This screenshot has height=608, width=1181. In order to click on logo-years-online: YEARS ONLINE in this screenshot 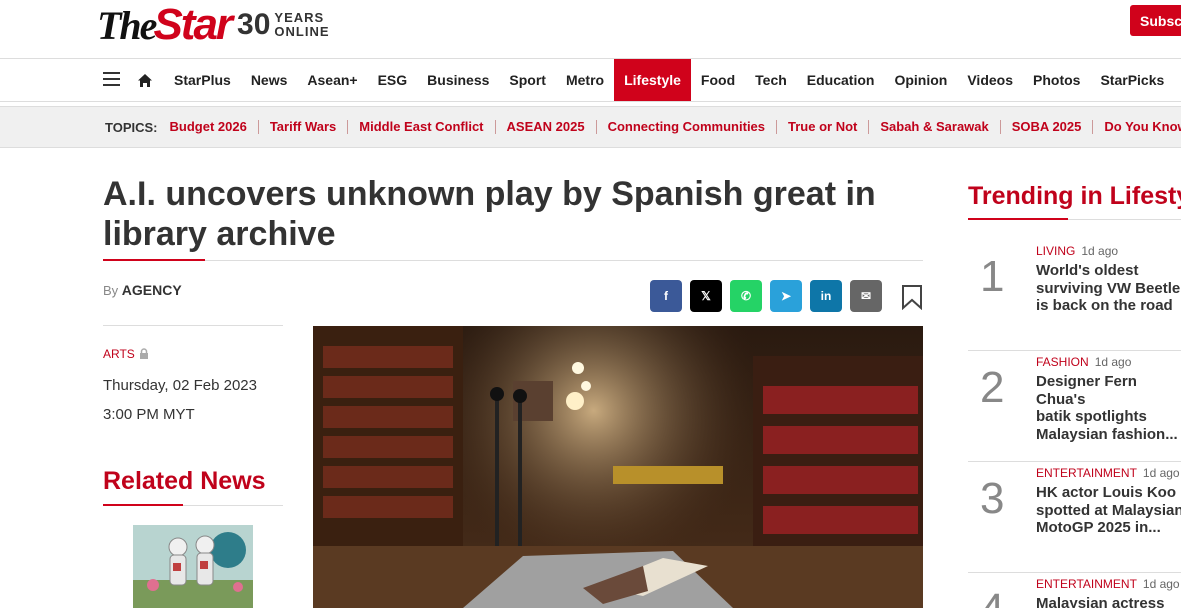, I will do `click(301, 25)`.